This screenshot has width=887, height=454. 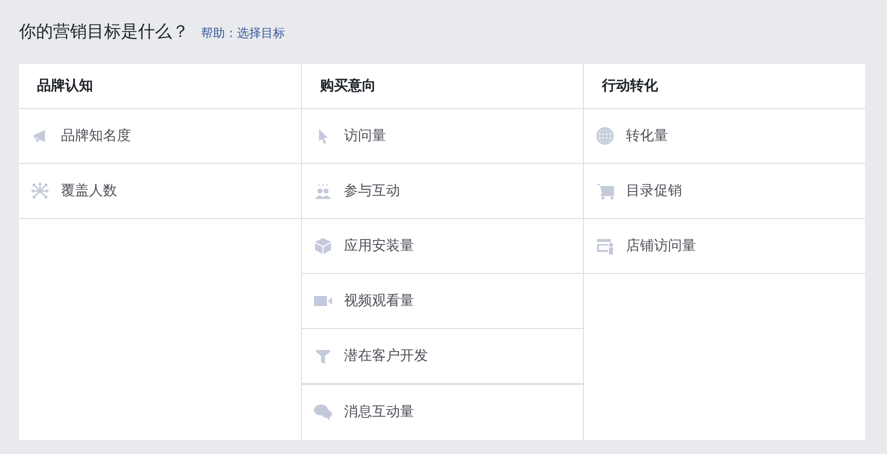 I want to click on globe-icon, so click(x=605, y=136).